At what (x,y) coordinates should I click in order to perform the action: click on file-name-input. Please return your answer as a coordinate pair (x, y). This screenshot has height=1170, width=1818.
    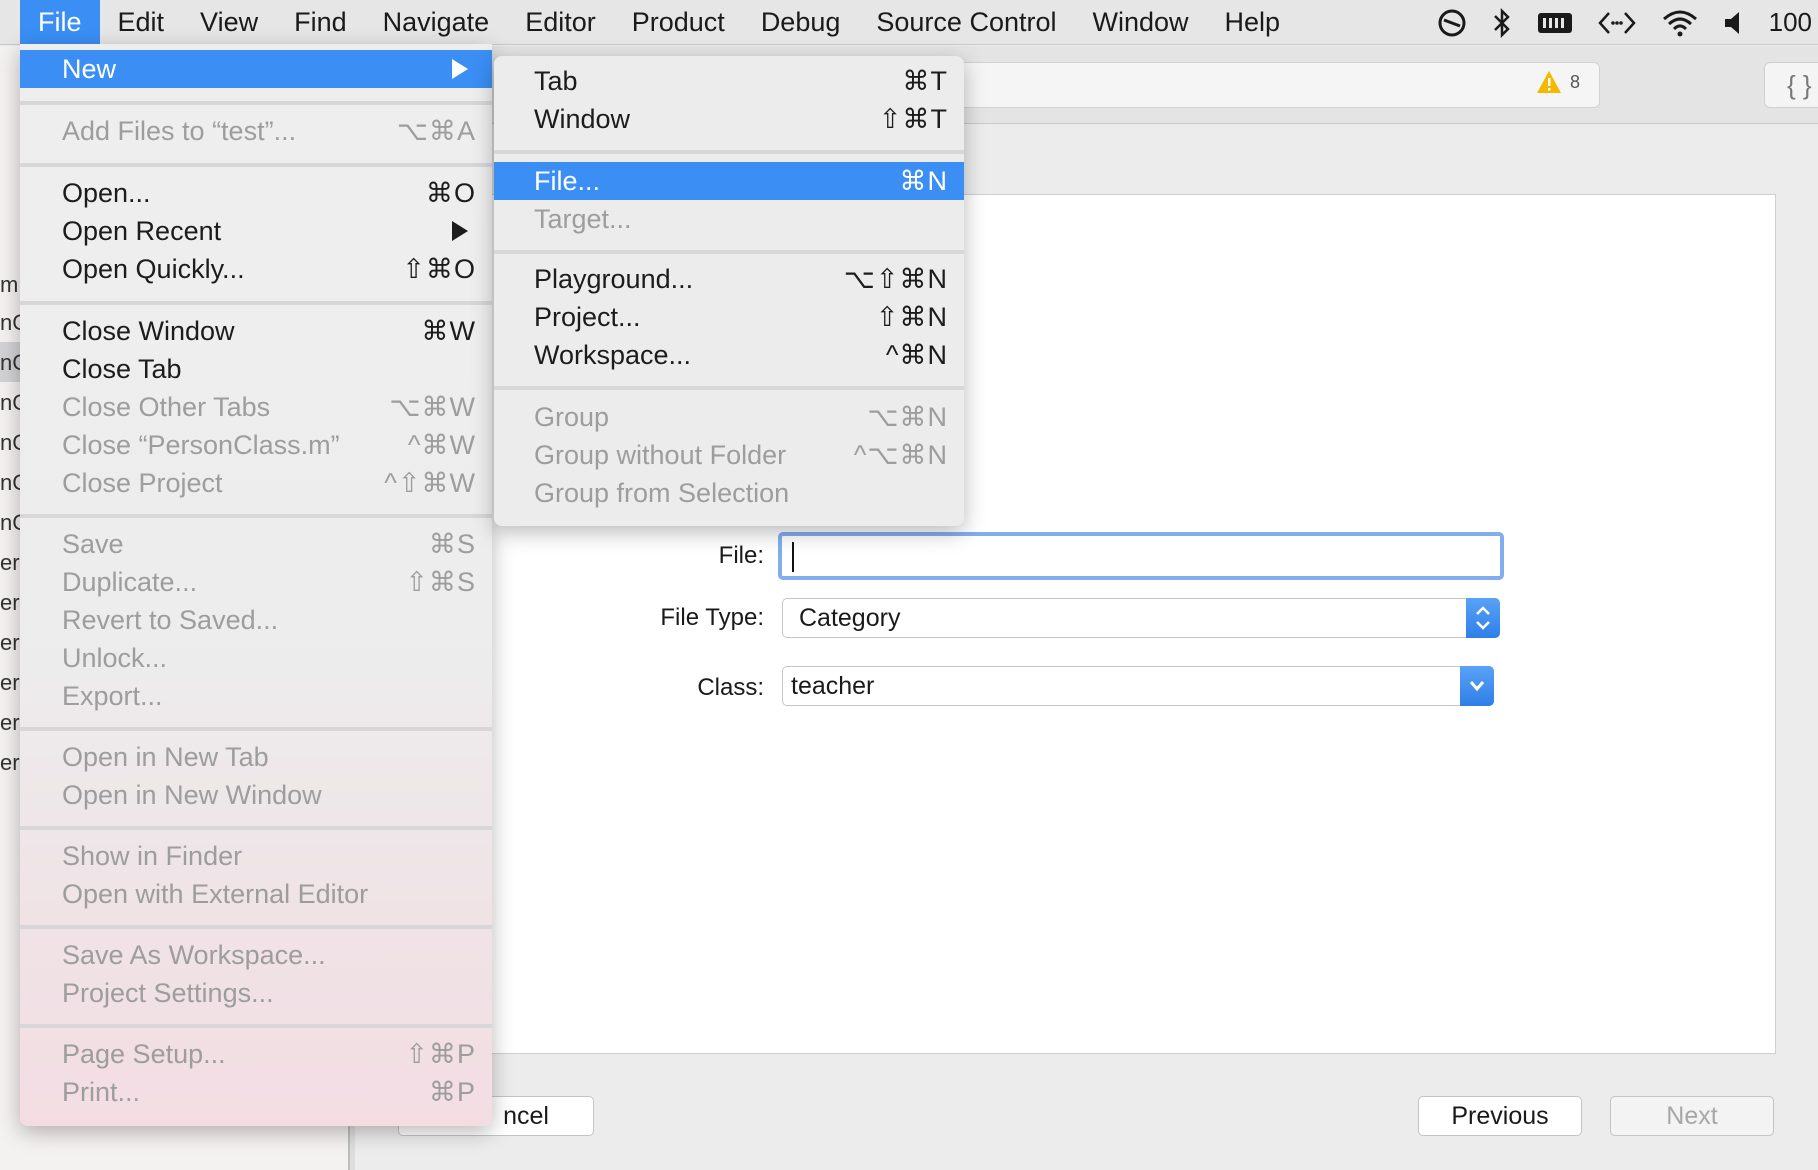
    Looking at the image, I should click on (1141, 556).